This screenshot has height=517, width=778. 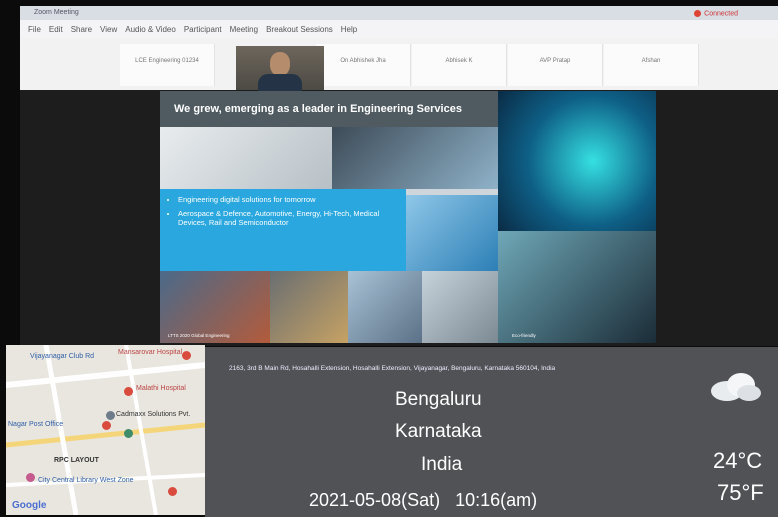 I want to click on menu-participant: Participant, so click(x=203, y=29).